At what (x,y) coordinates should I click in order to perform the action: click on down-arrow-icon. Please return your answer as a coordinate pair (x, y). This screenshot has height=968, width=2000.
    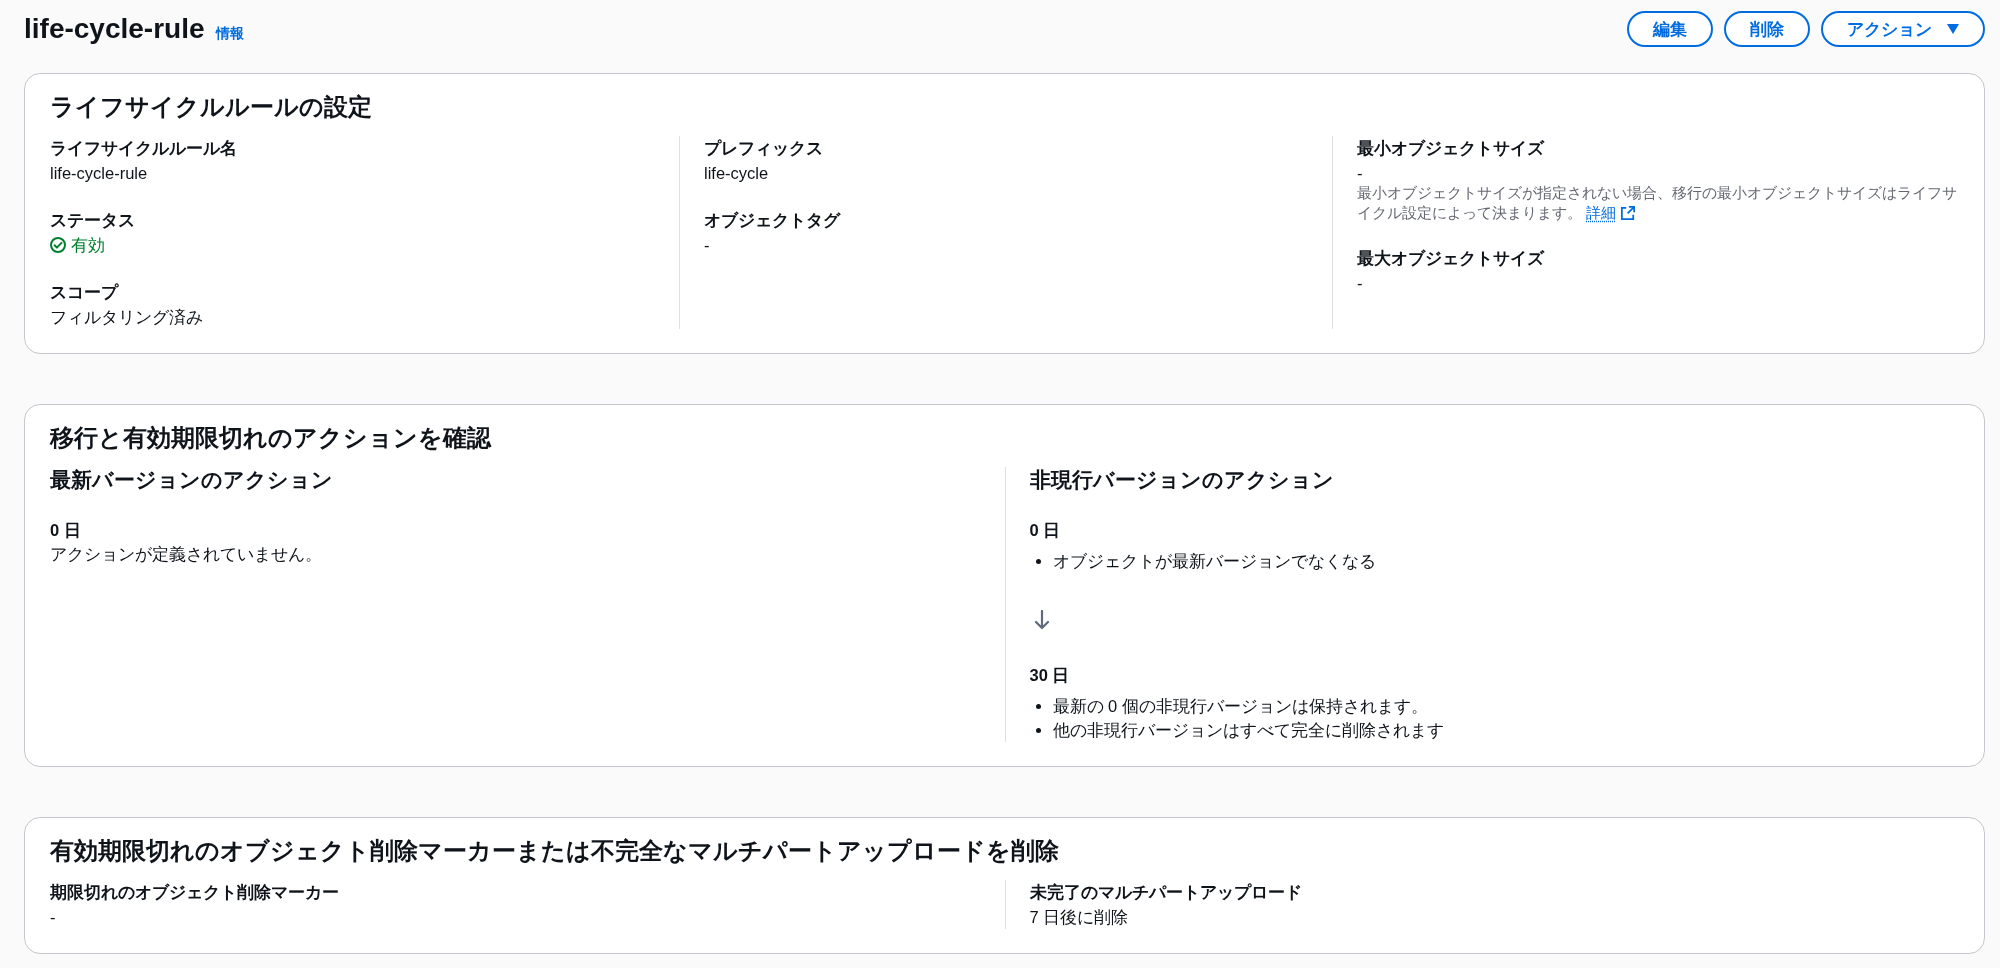
    Looking at the image, I should click on (1041, 620).